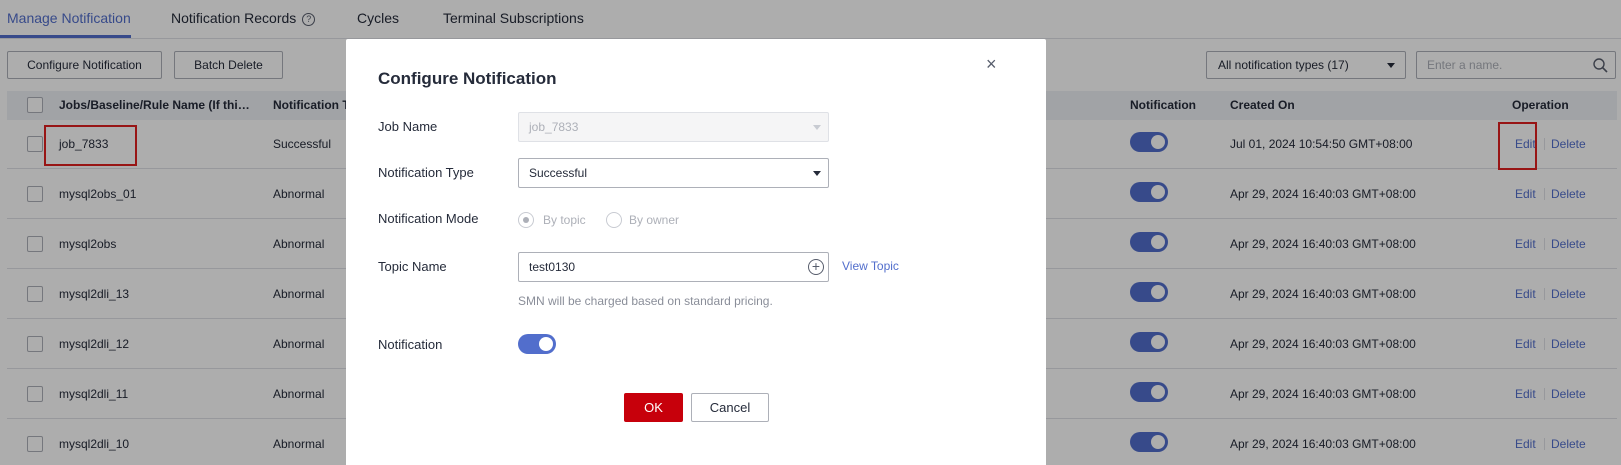  Describe the element at coordinates (408, 126) in the screenshot. I see `job-name-label: Job Name` at that location.